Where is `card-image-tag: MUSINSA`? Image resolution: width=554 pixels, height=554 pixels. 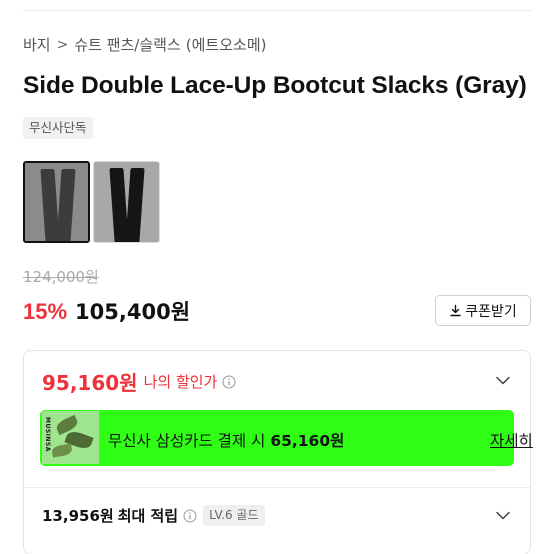
card-image-tag: MUSINSA is located at coordinates (47, 434).